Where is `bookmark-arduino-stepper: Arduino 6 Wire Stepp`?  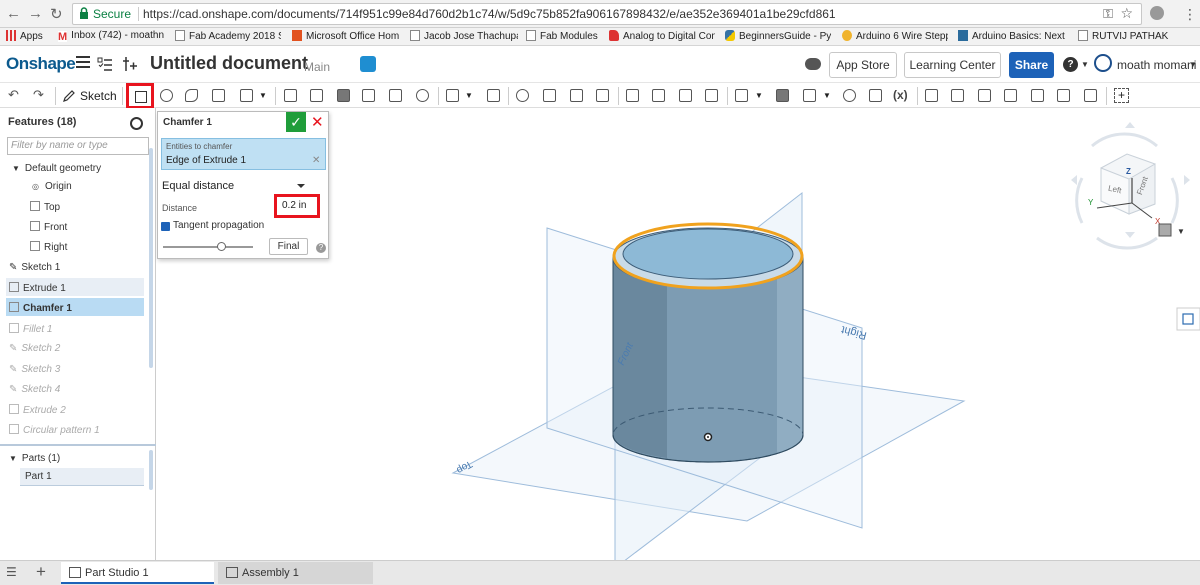
bookmark-arduino-stepper: Arduino 6 Wire Stepp is located at coordinates (895, 36).